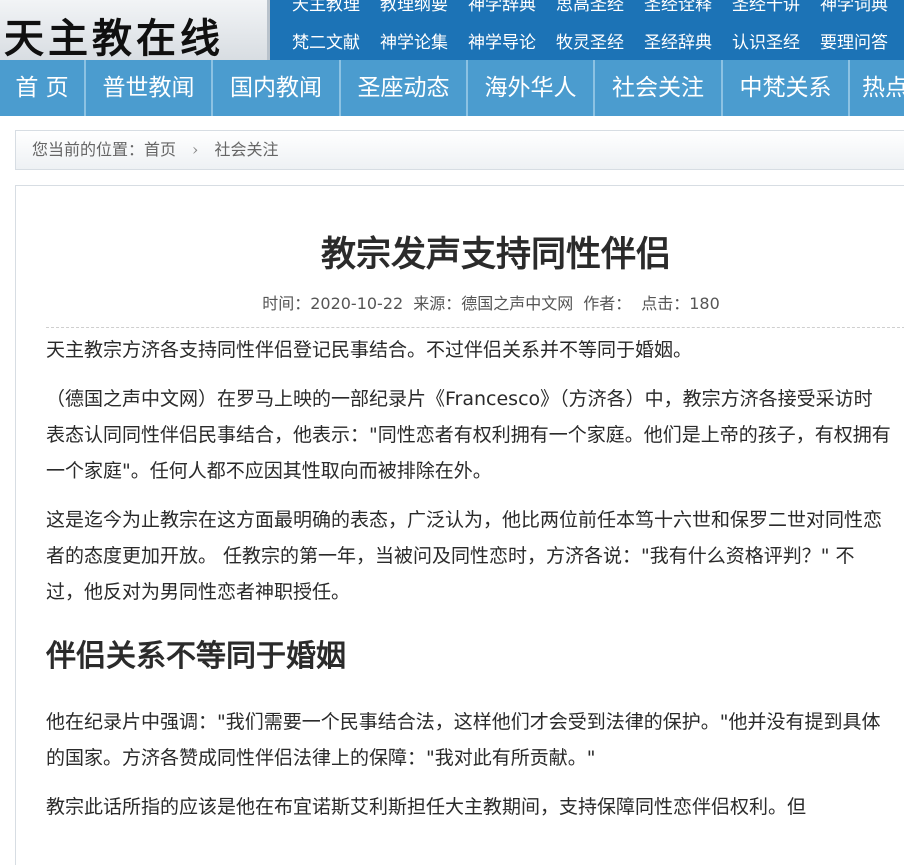  I want to click on article-paragraph: 天主教宗方济各支持同性伴侣登记民事结合。不过伴侣关系并不等同于婚姻。, so click(369, 350).